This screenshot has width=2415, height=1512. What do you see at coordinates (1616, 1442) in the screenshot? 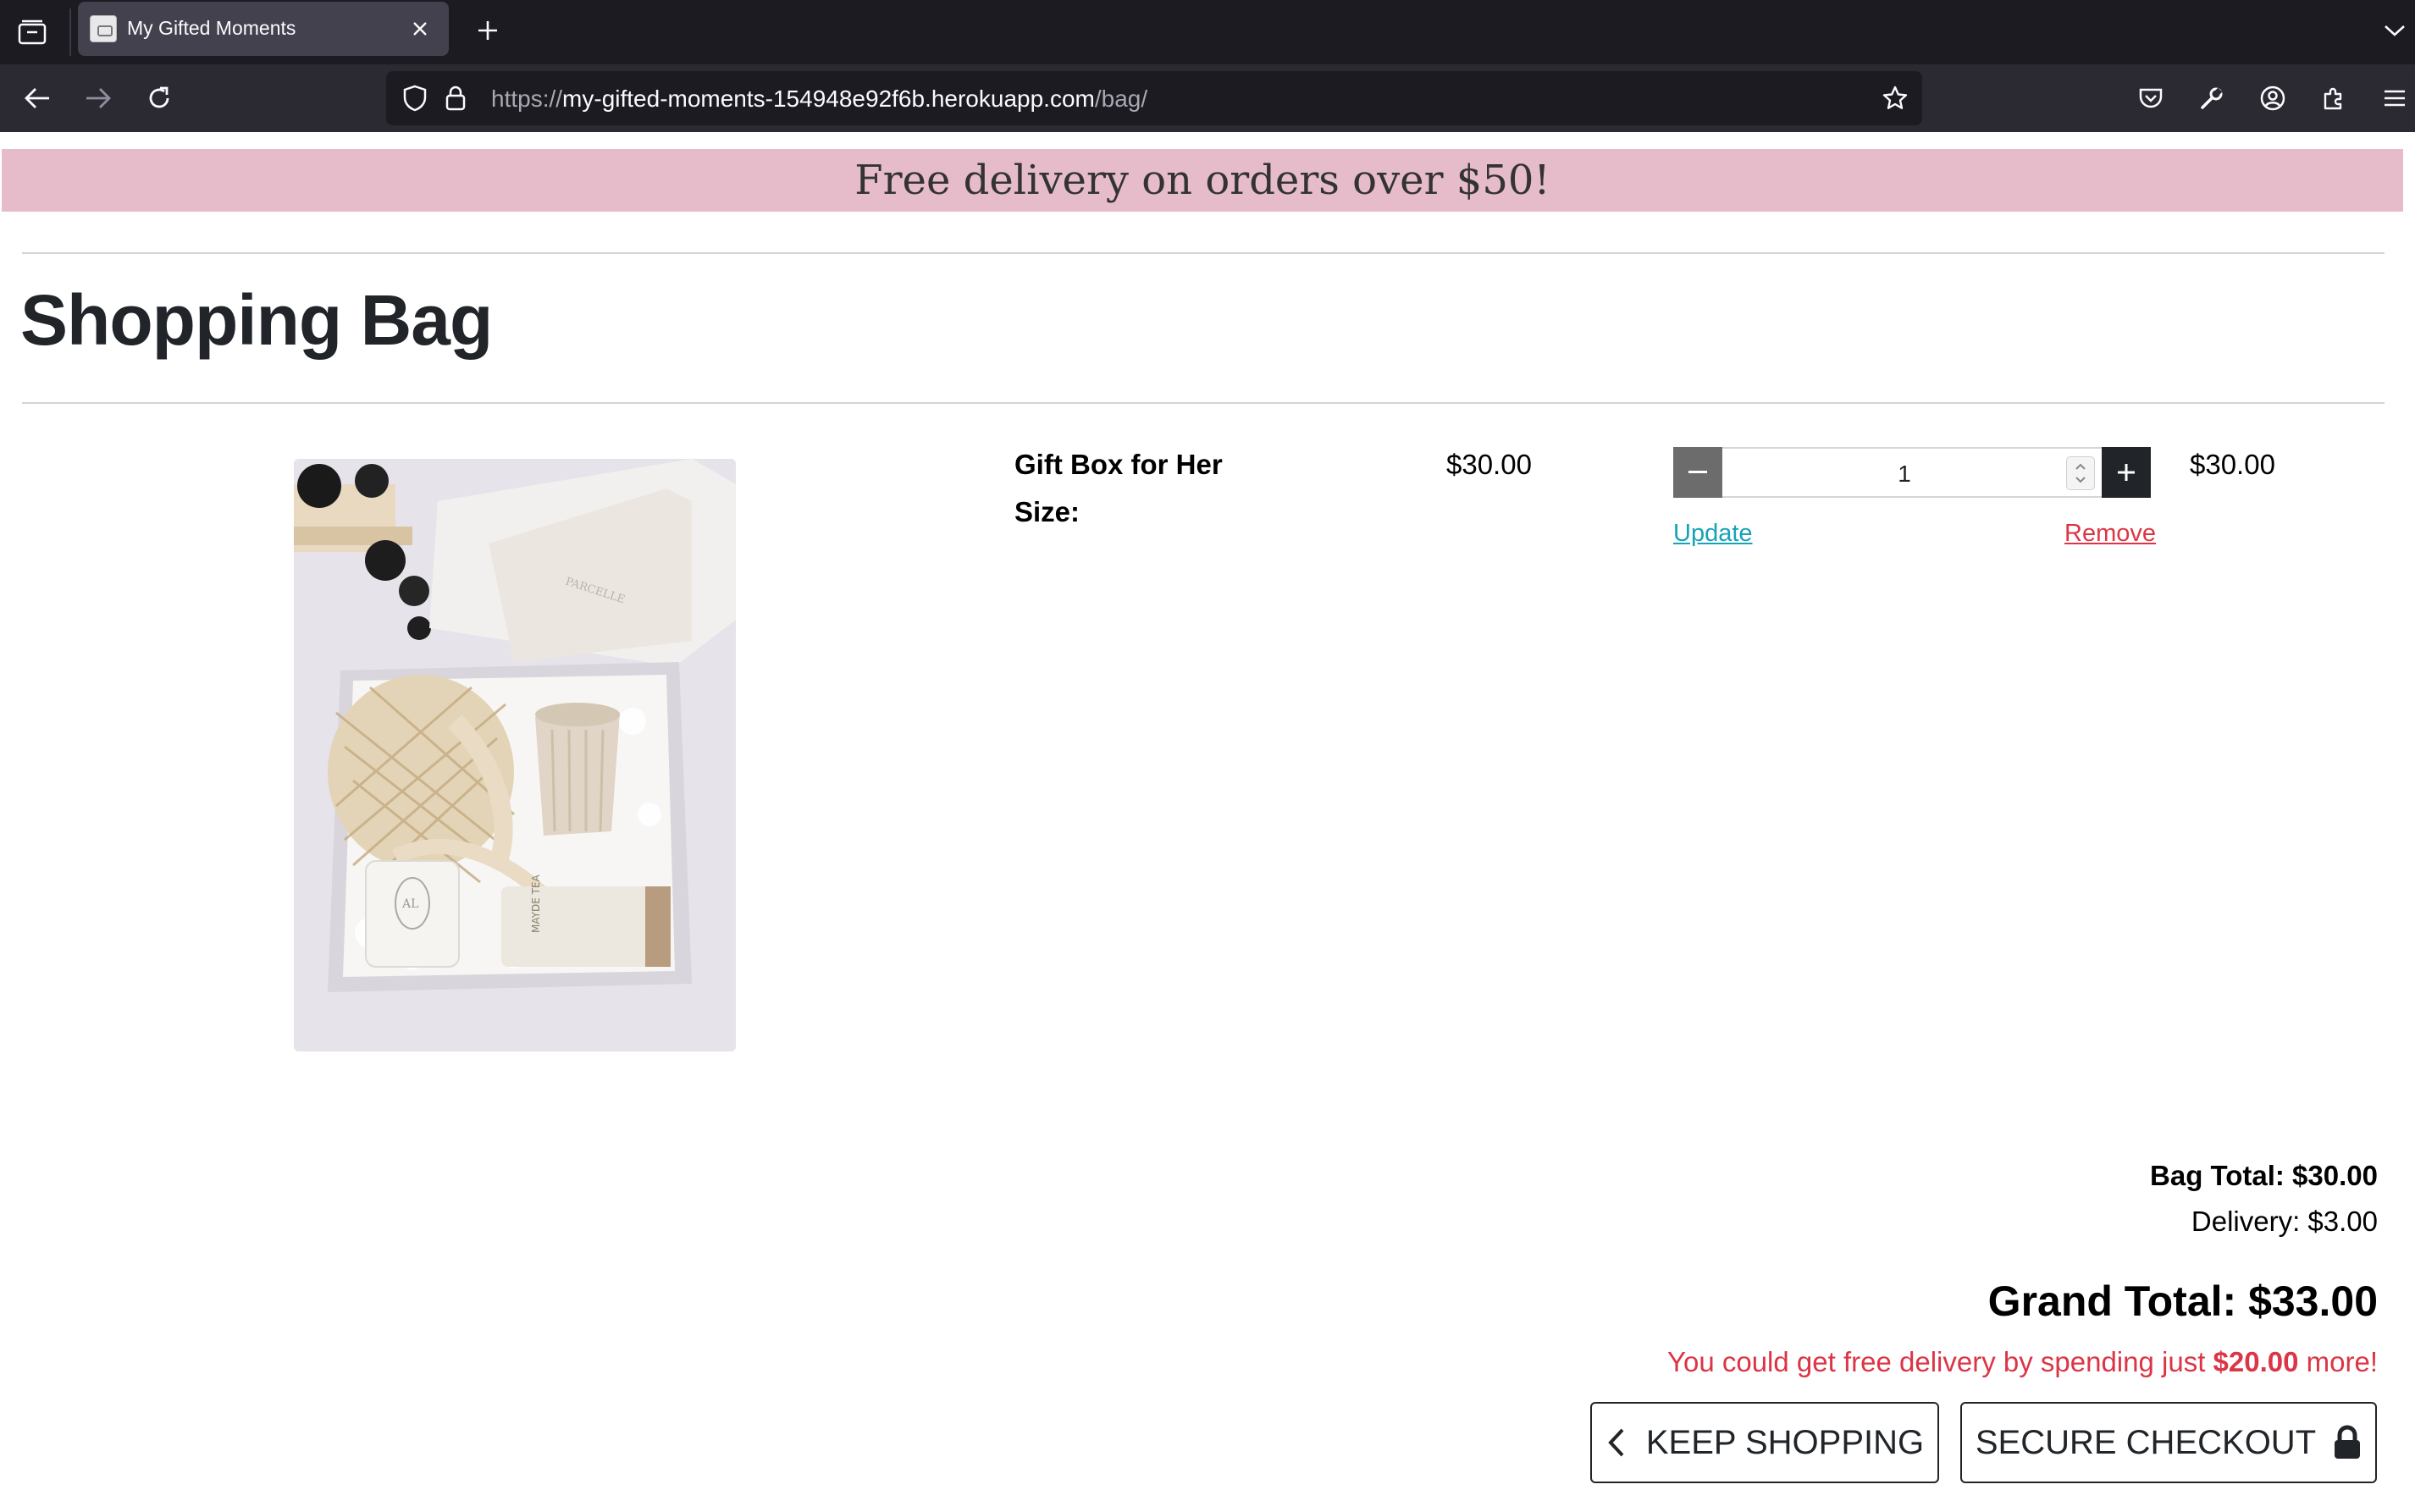
I see `chevron-left-icon` at bounding box center [1616, 1442].